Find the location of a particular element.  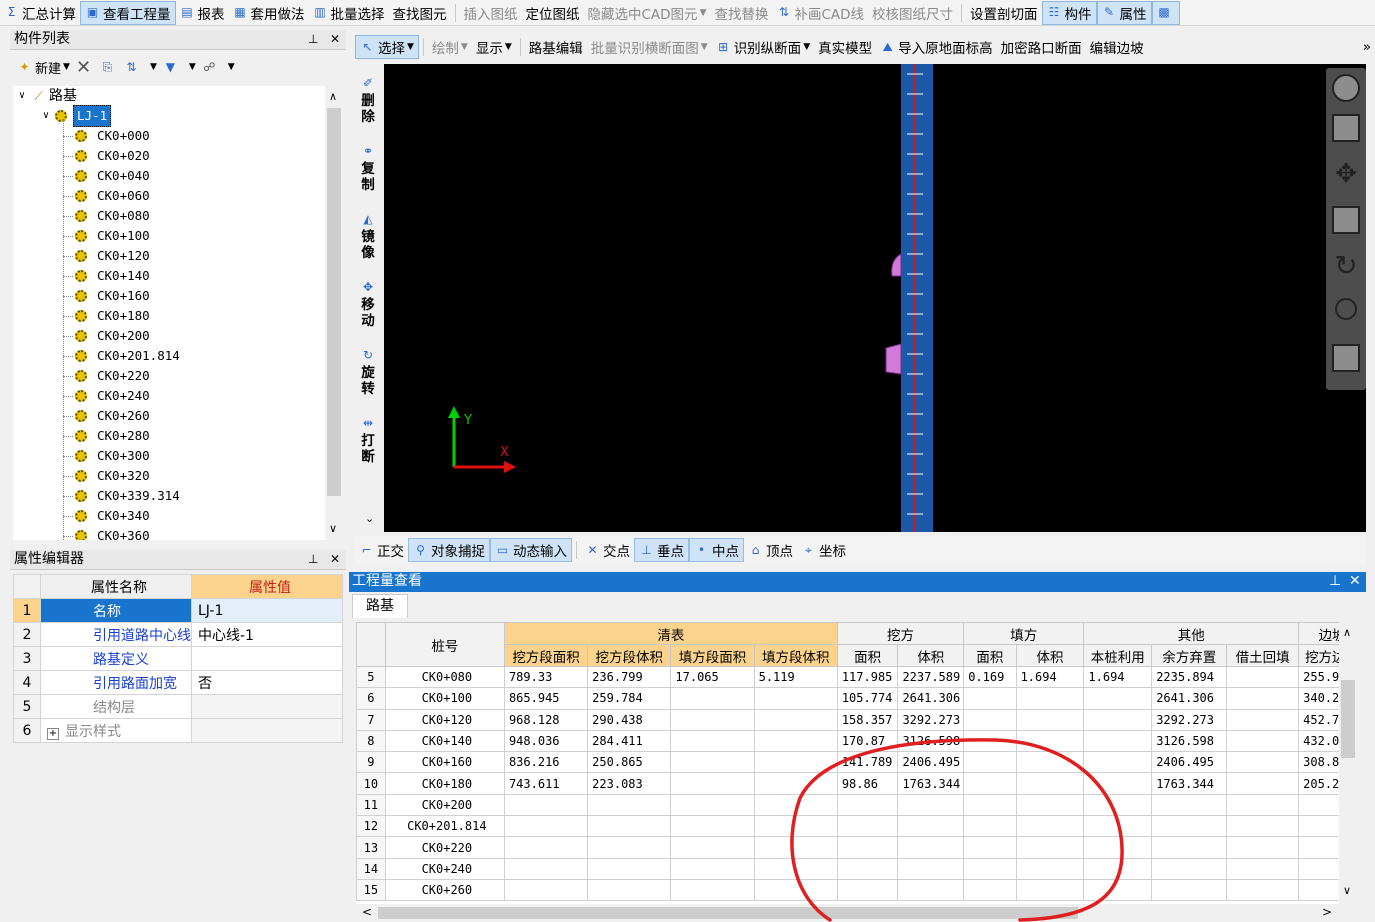

station-cell: CK0+080 is located at coordinates (444, 677).